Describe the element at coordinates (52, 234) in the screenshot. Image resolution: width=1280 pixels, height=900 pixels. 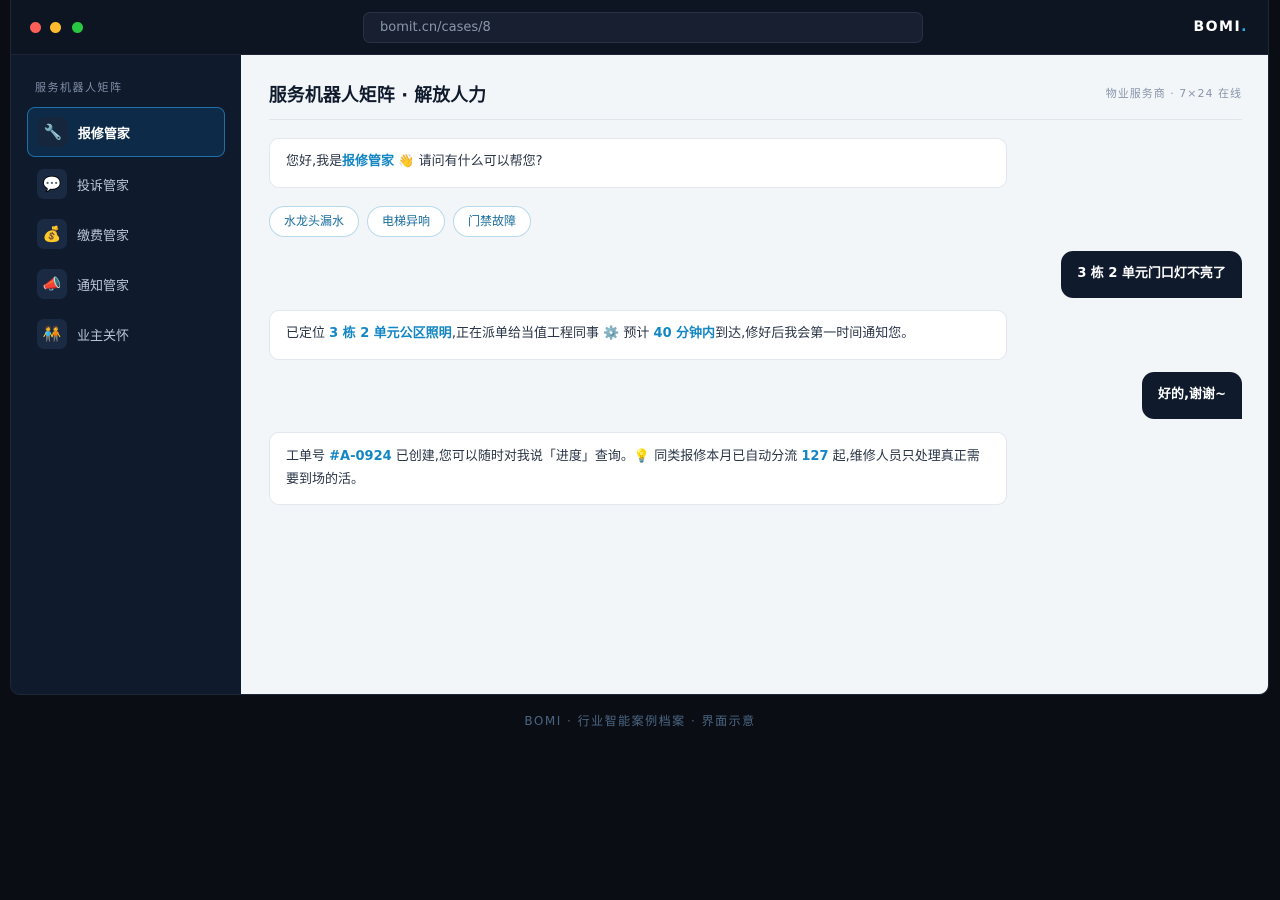
I see `money-bag-icon: 💰` at that location.